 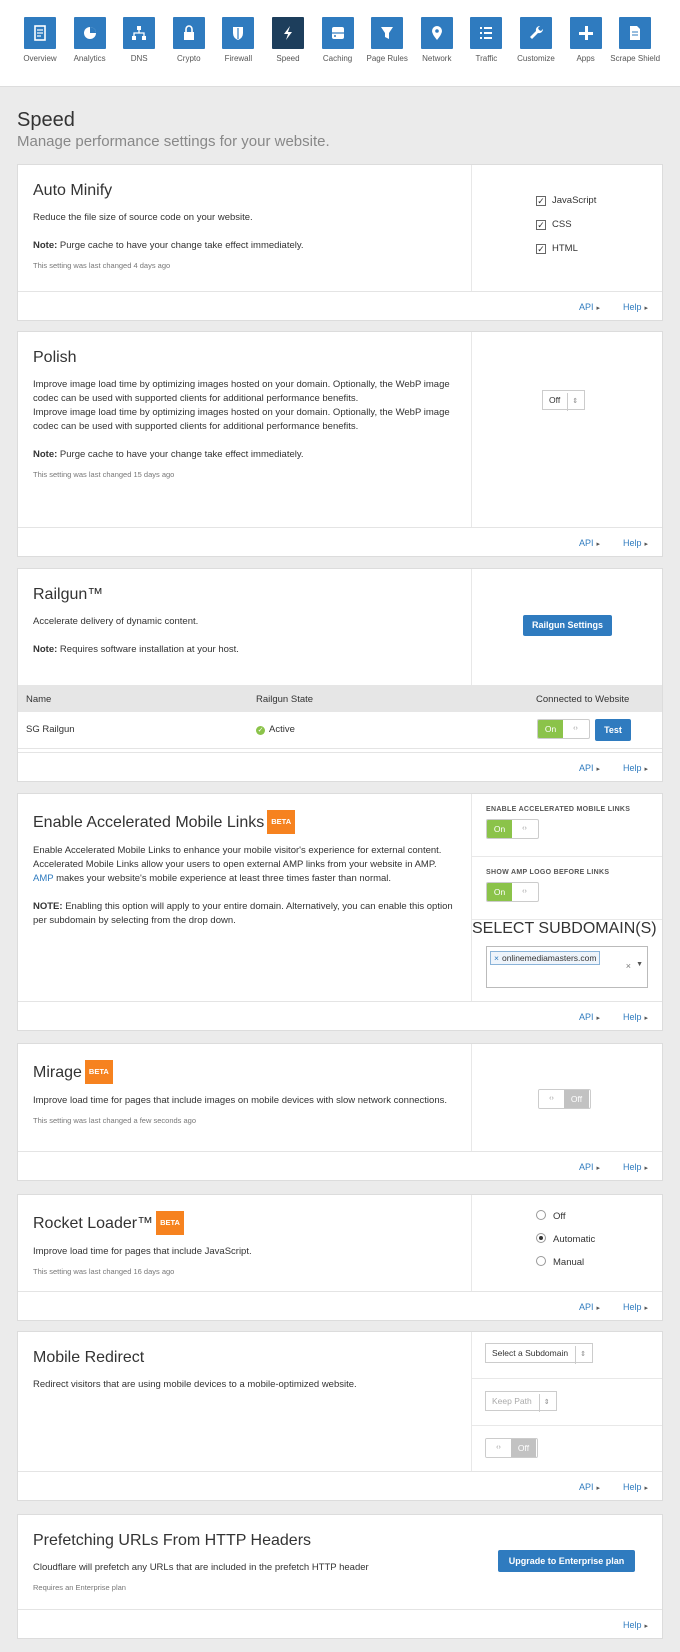 What do you see at coordinates (244, 1223) in the screenshot?
I see `rocket-loader-title: Rocket Loader™ BETA` at bounding box center [244, 1223].